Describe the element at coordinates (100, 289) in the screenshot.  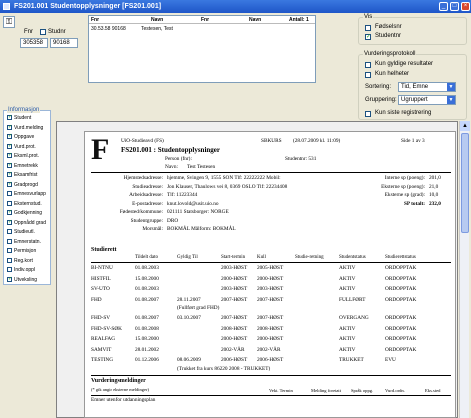
I see `row-program: SV-UTO` at that location.